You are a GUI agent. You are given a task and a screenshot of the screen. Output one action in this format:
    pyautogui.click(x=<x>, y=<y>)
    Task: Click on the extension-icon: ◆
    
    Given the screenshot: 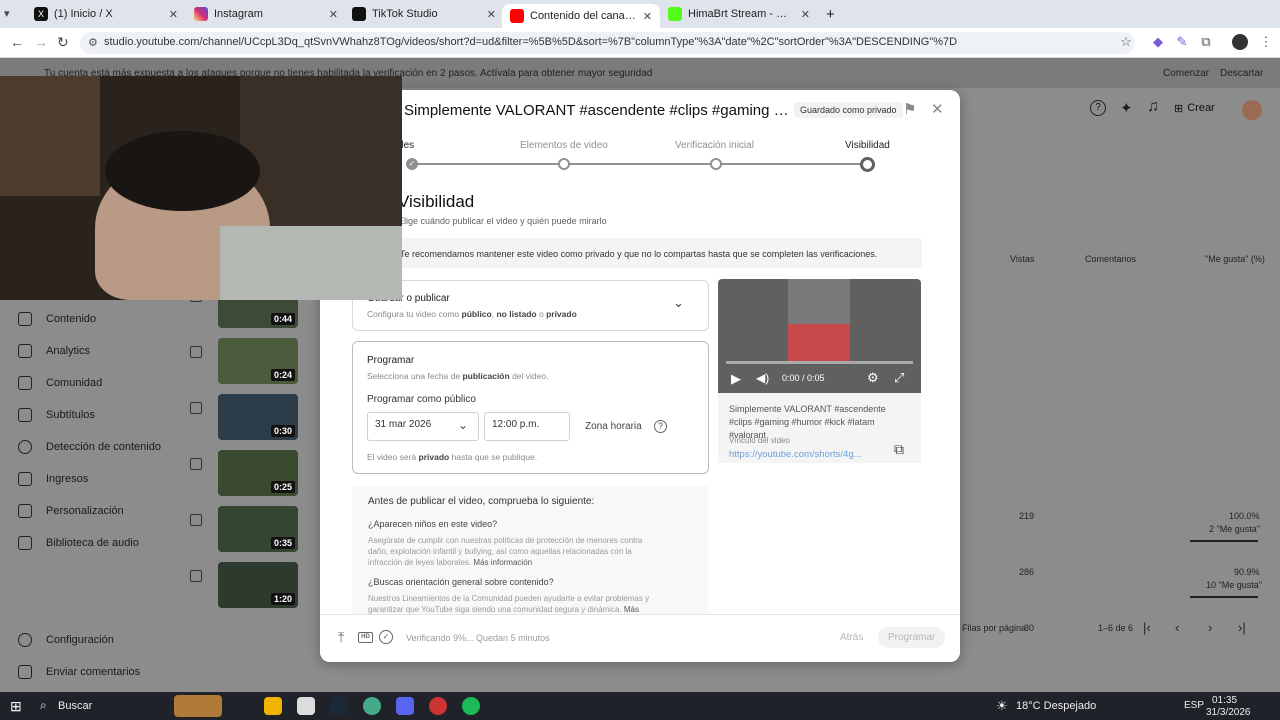 What is the action you would take?
    pyautogui.click(x=1158, y=42)
    